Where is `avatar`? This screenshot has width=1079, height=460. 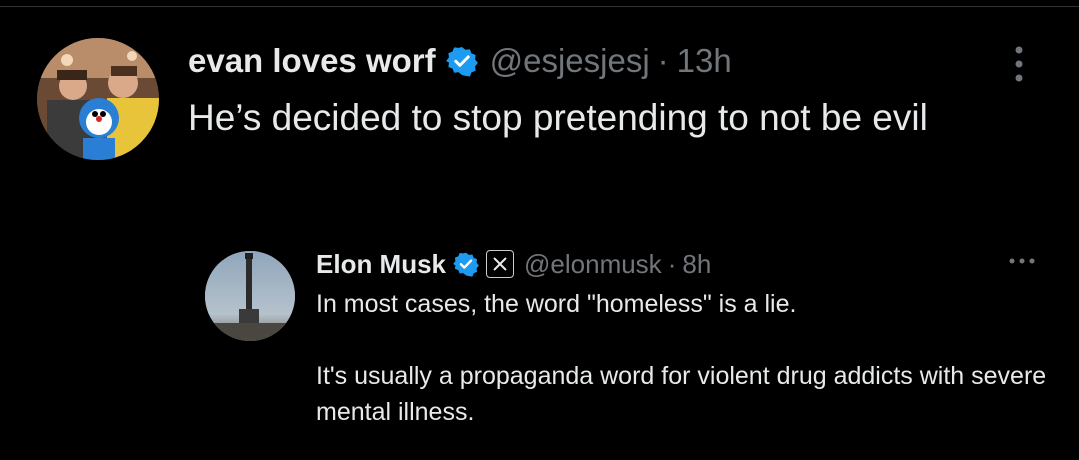
avatar is located at coordinates (98, 99).